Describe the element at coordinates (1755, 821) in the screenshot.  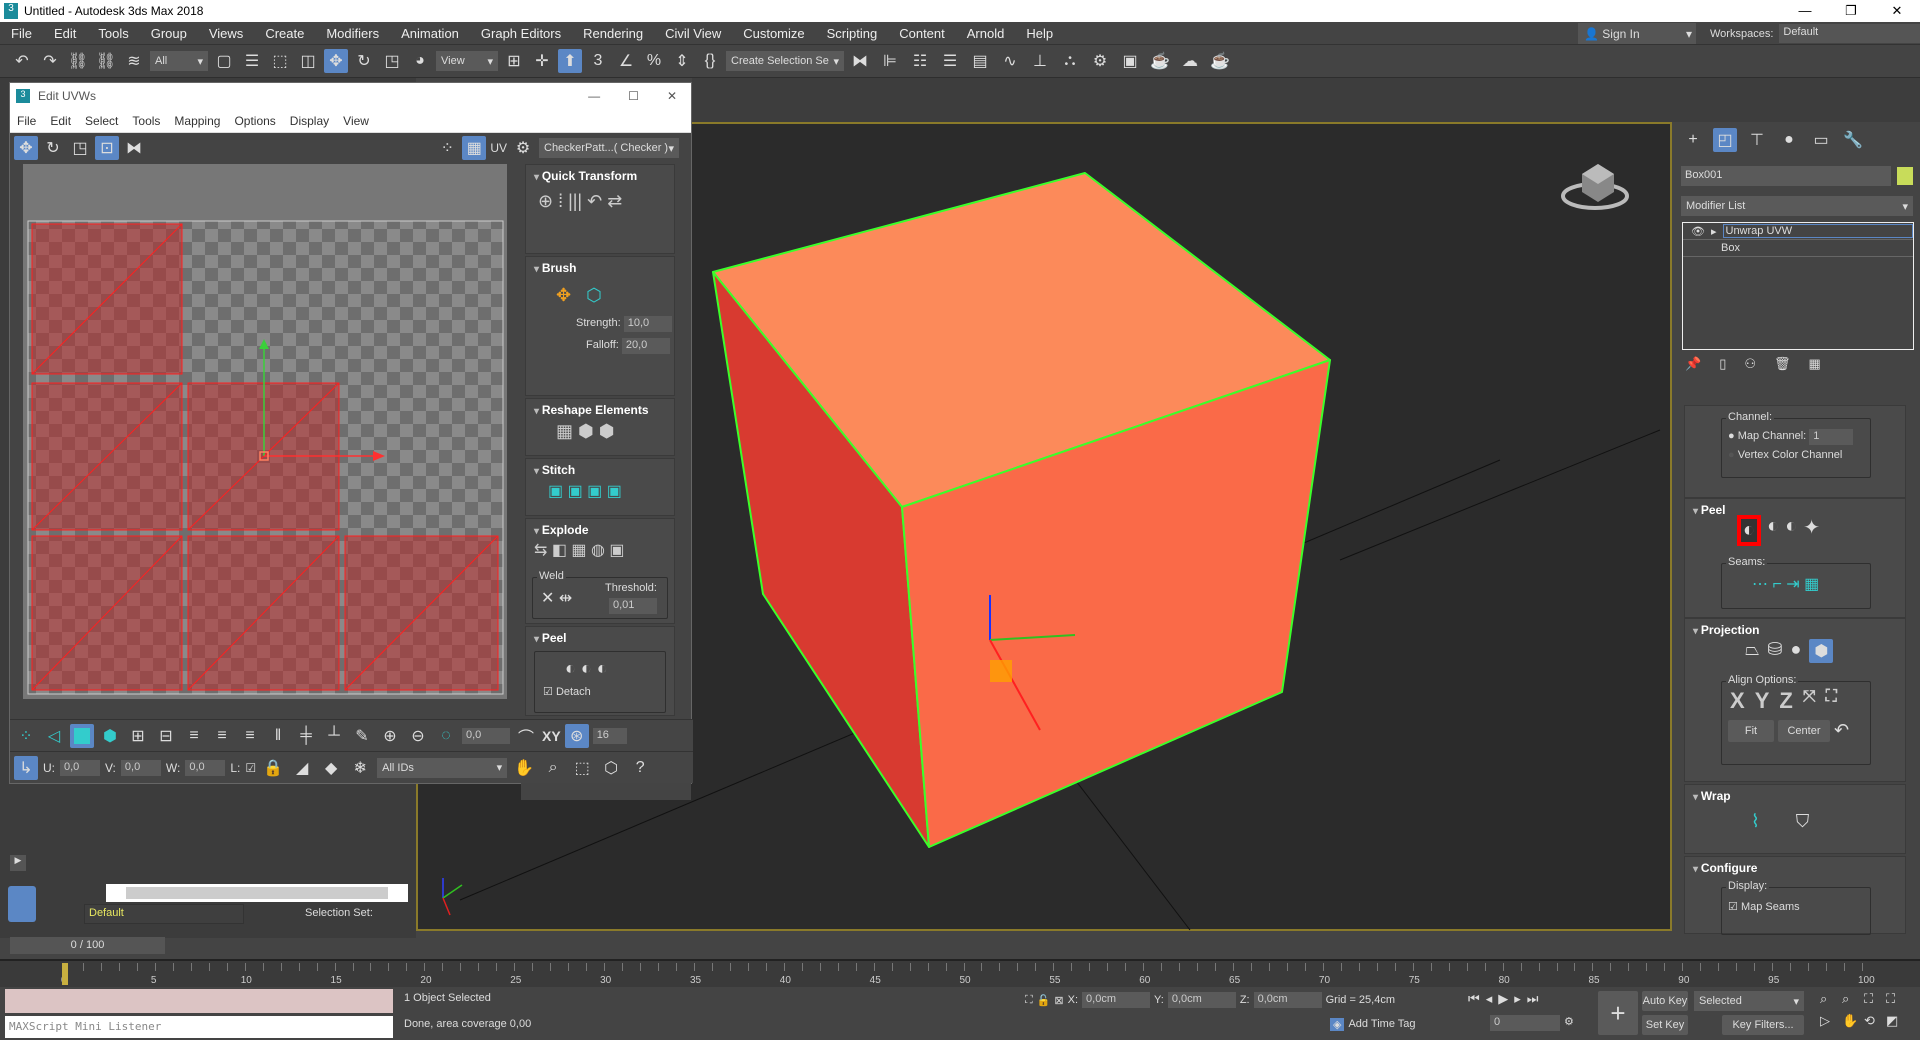
I see `spline-map-icon: ⌇` at that location.